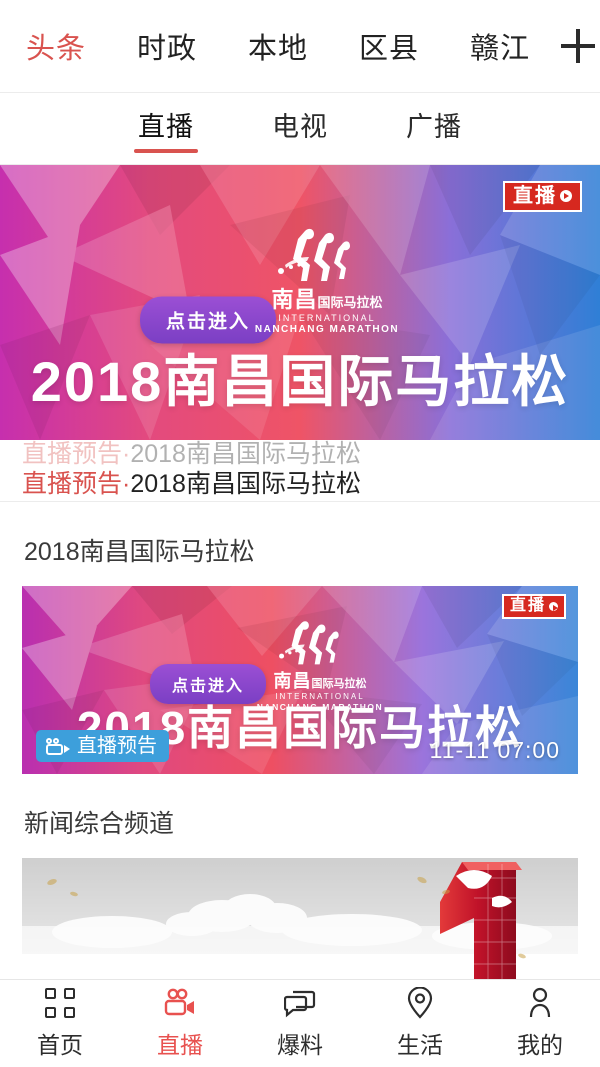 The height and width of the screenshot is (1067, 600). I want to click on tab-guangbo: 广播, so click(434, 129).